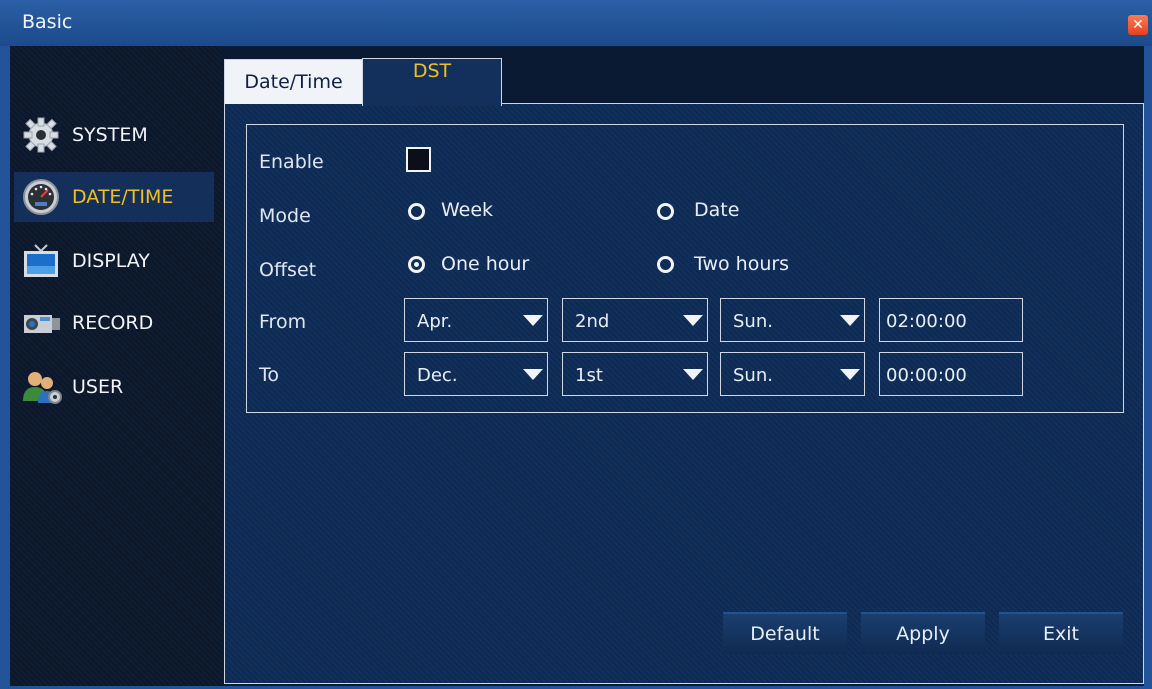 The image size is (1152, 689). I want to click on button-label: Exit, so click(1061, 634).